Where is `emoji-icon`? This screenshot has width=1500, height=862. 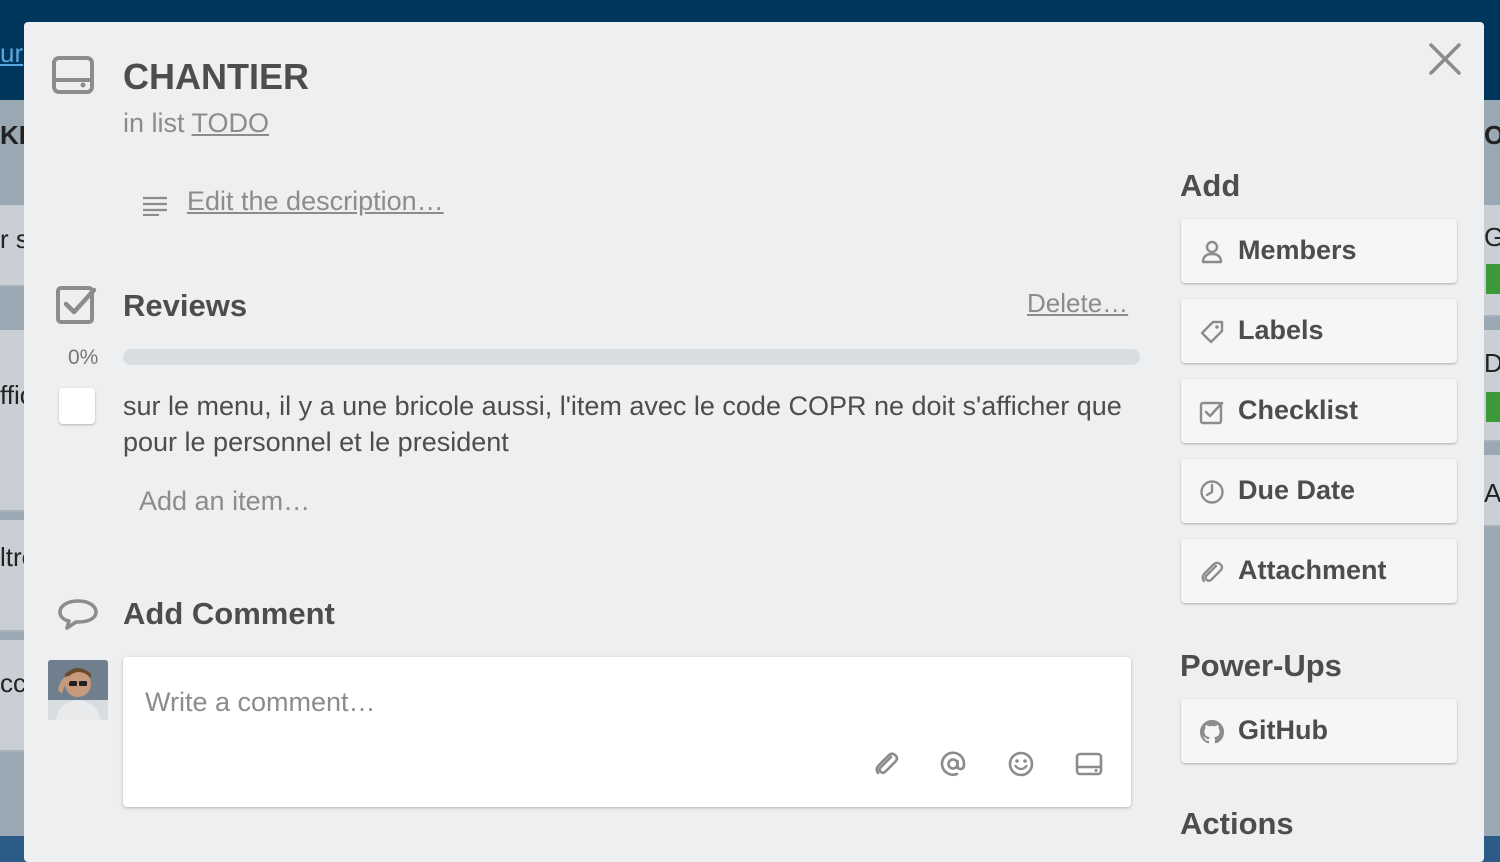 emoji-icon is located at coordinates (1021, 764).